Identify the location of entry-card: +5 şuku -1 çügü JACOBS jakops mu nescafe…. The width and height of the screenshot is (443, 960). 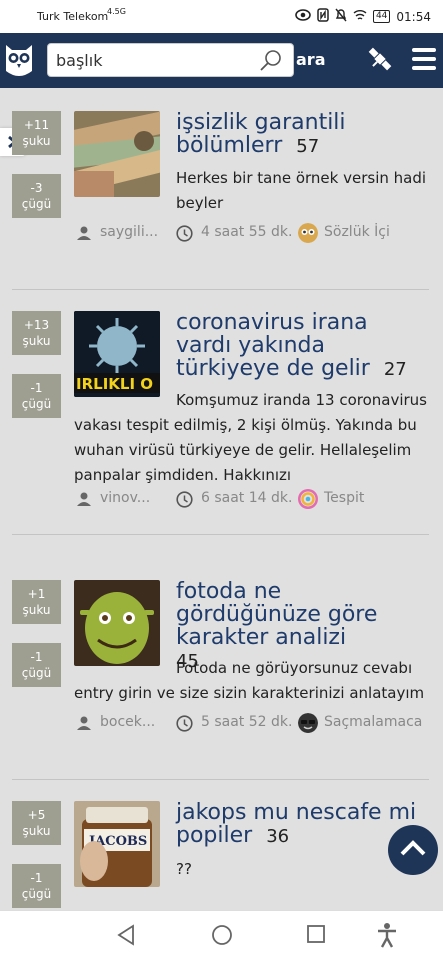
(220, 855).